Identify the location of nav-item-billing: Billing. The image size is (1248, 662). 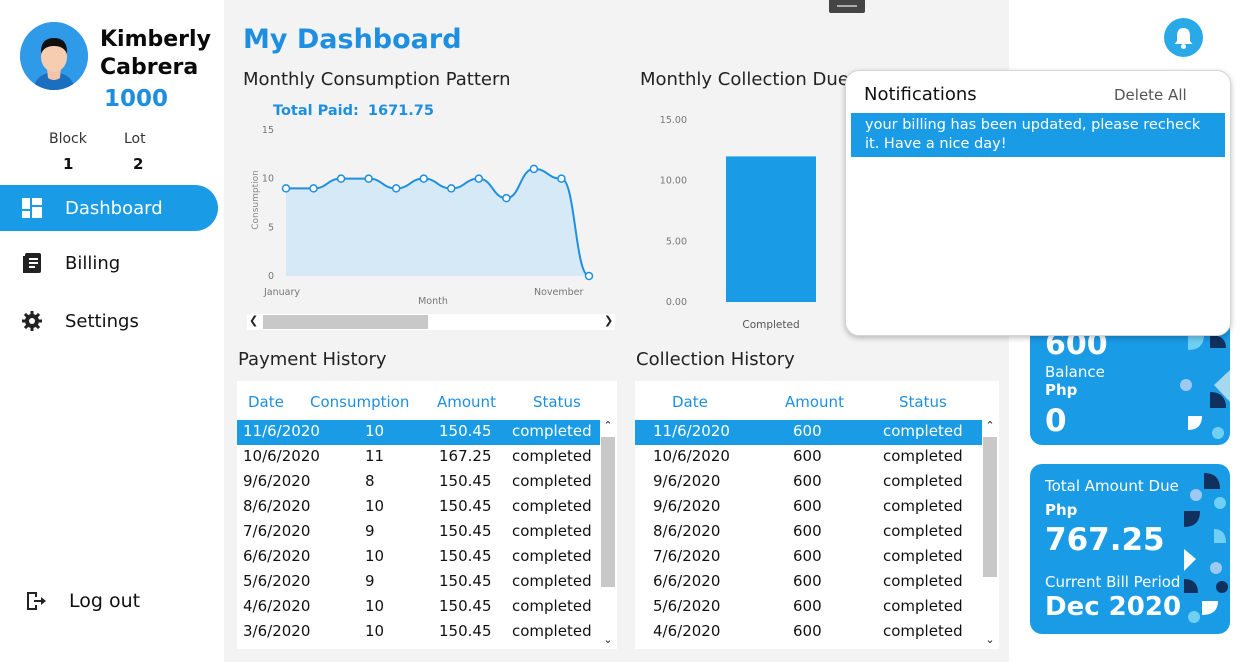
(60, 263).